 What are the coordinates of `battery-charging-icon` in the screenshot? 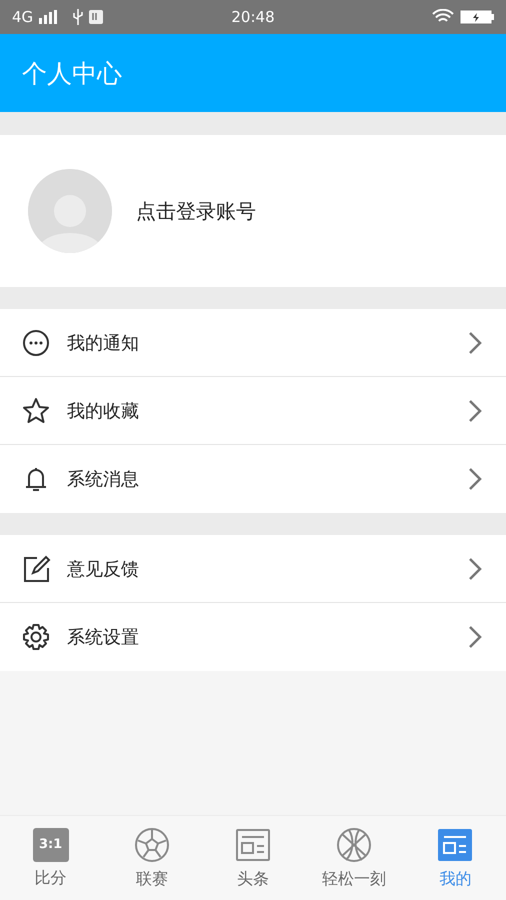 It's located at (477, 17).